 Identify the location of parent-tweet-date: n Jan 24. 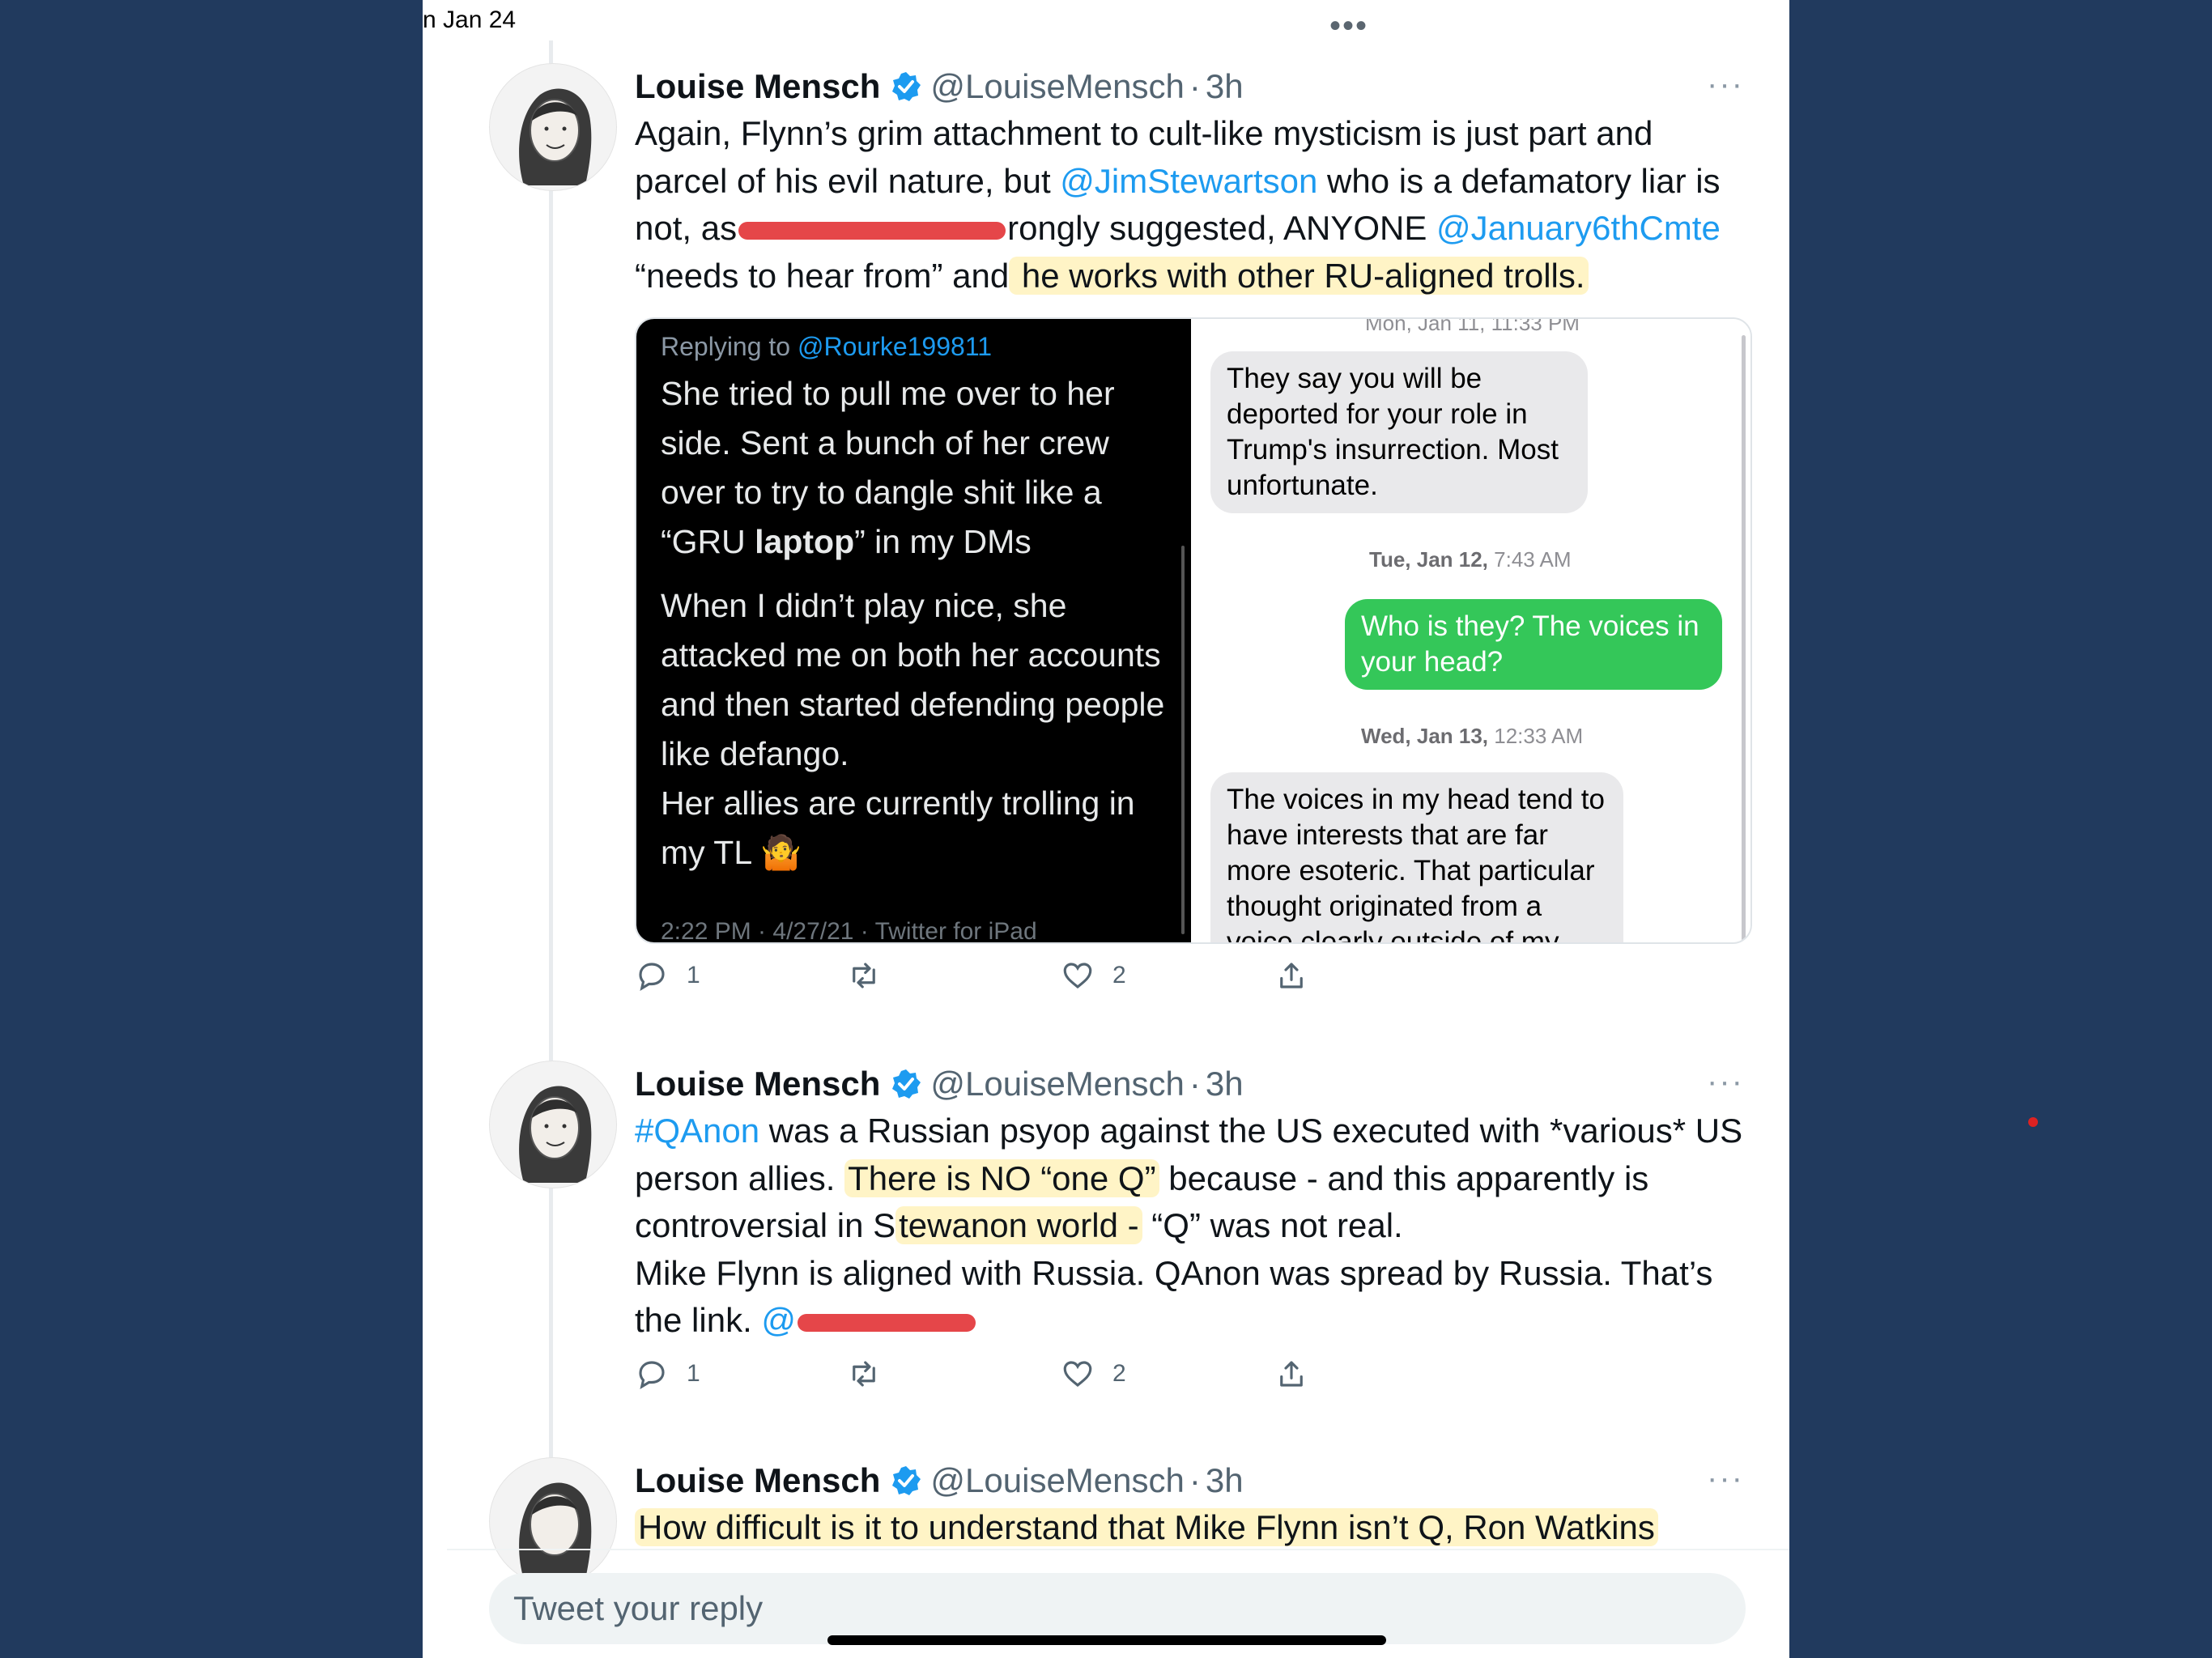
(470, 19).